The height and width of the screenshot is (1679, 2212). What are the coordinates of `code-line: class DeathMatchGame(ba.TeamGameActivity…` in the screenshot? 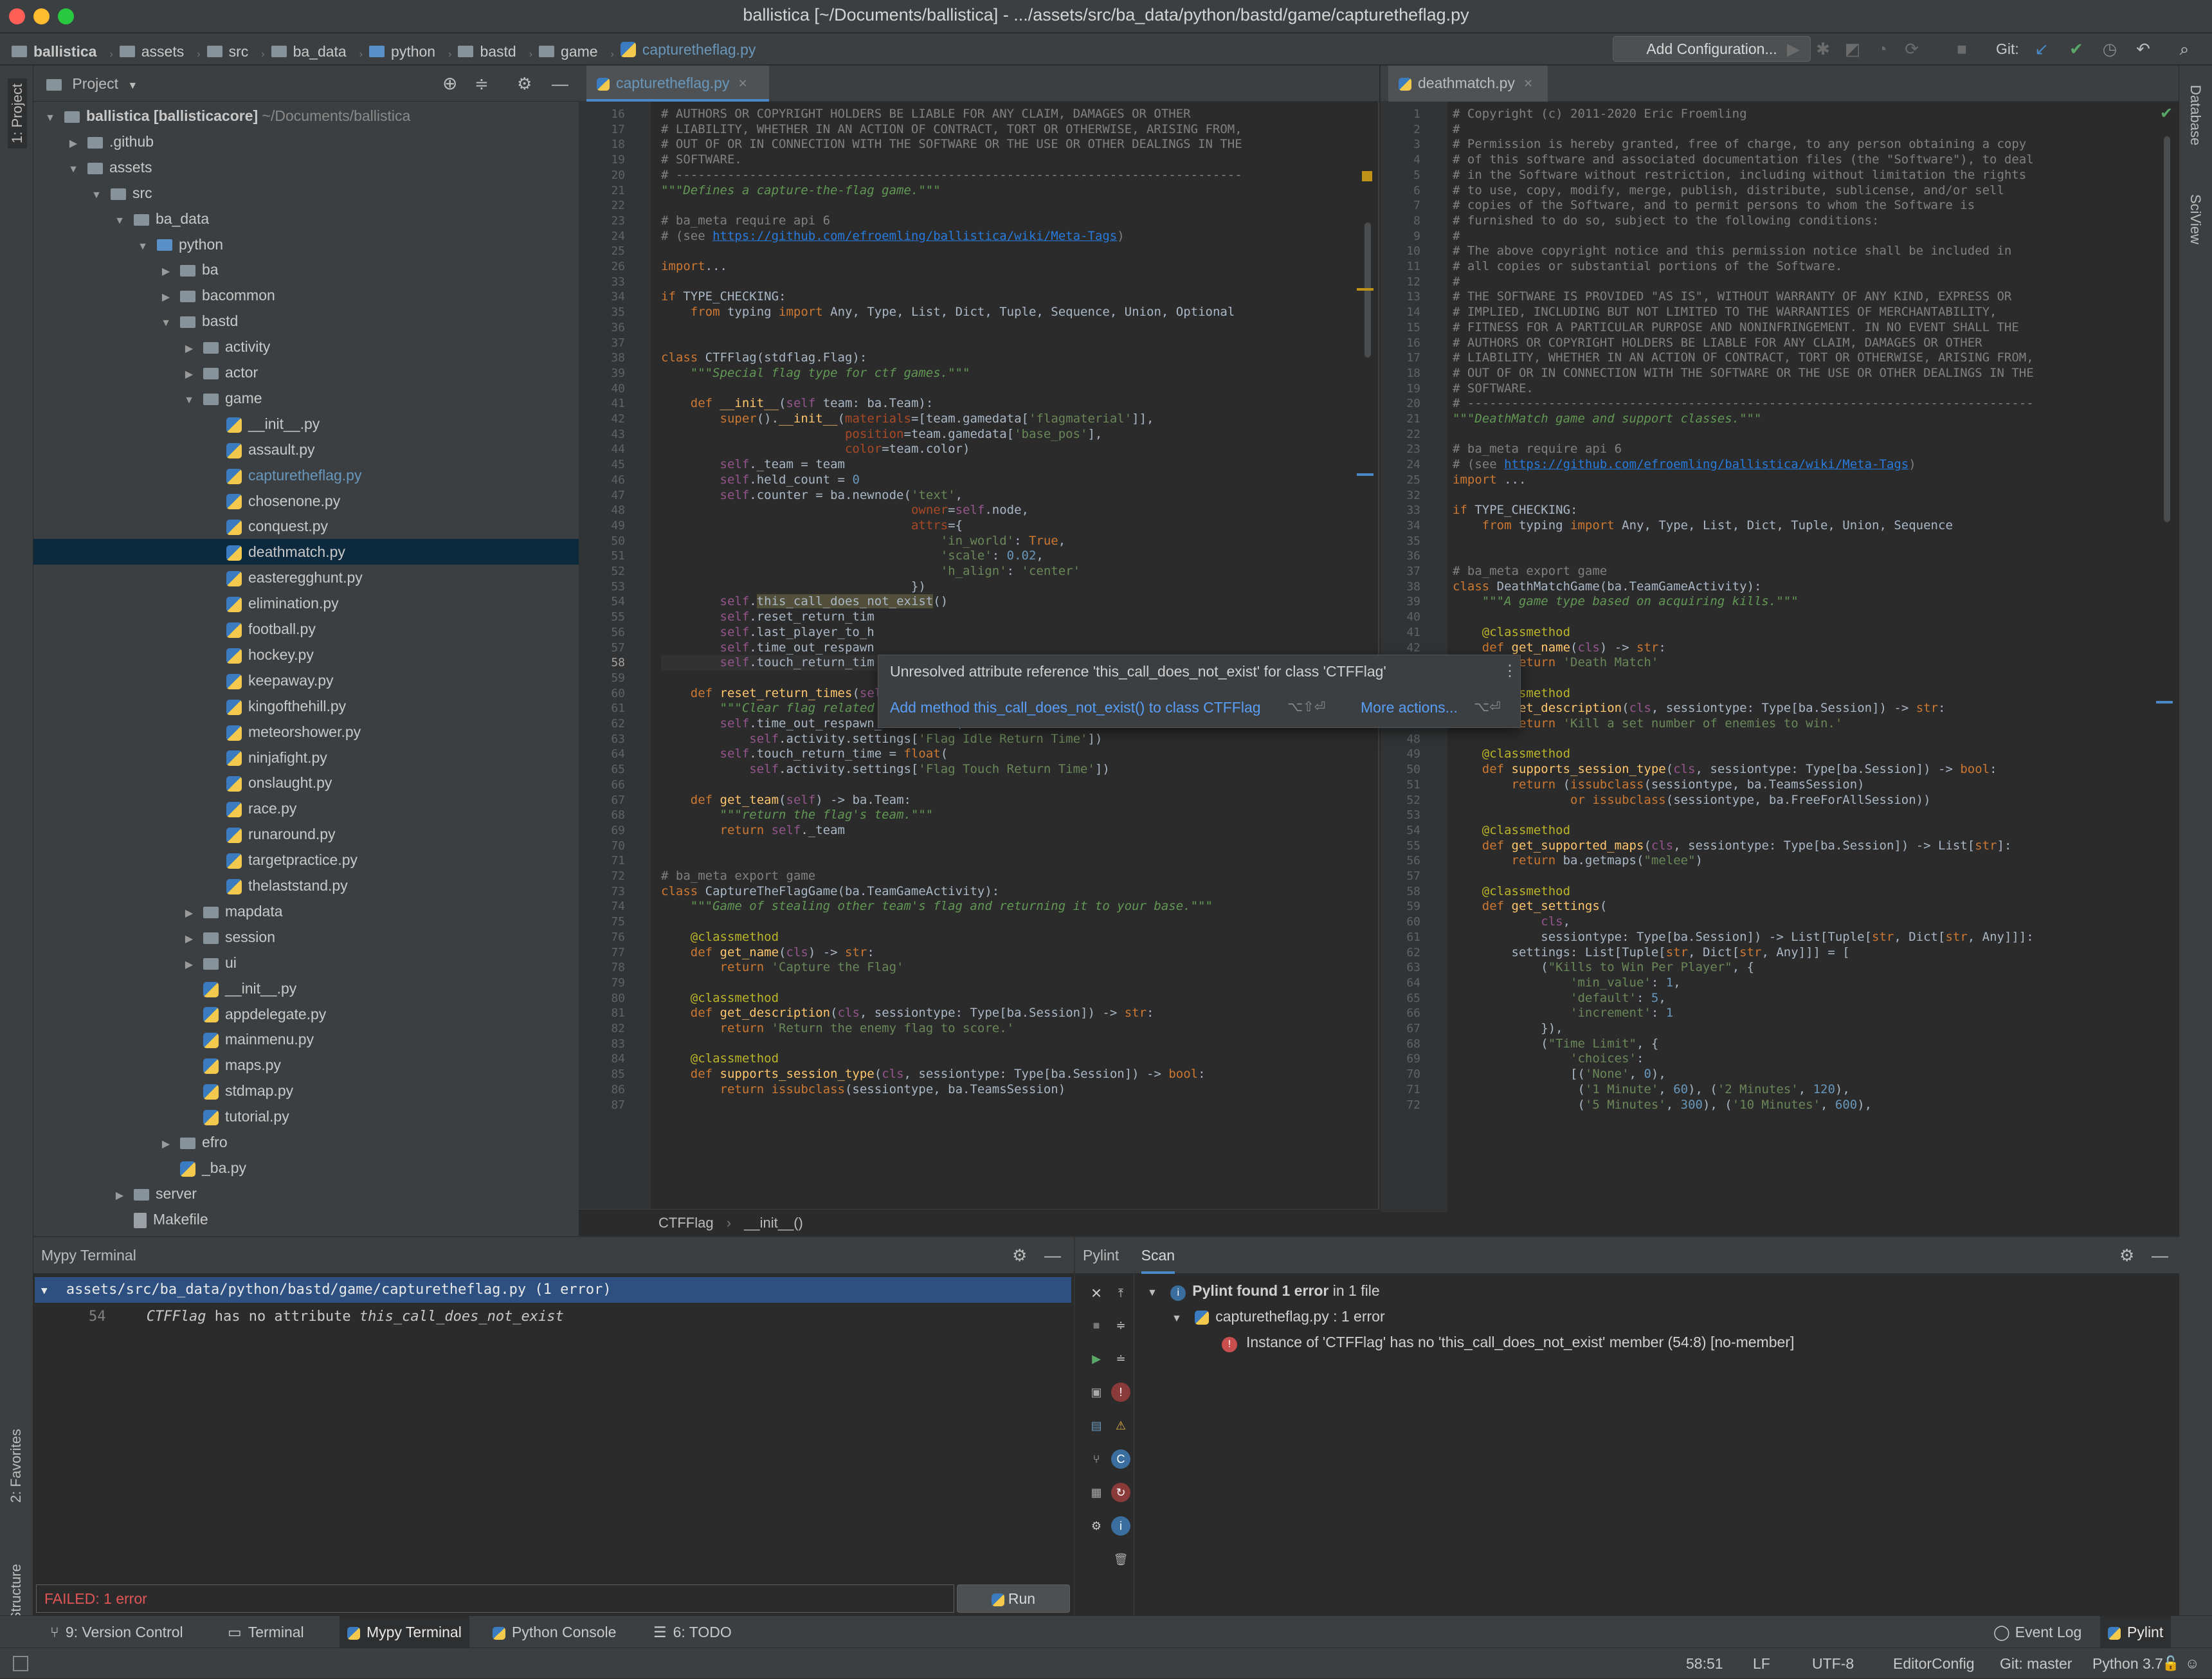 It's located at (1607, 587).